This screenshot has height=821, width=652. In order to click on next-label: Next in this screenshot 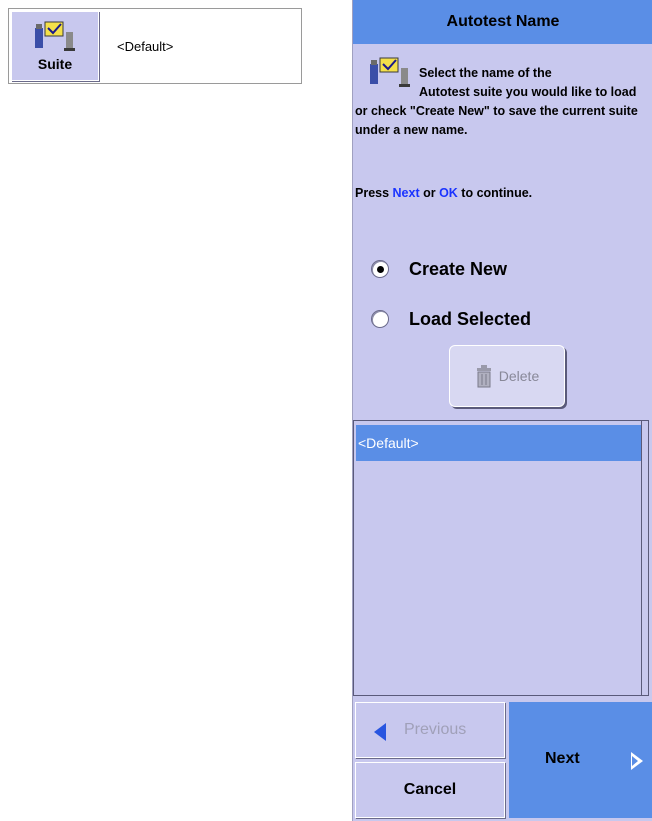, I will do `click(562, 758)`.